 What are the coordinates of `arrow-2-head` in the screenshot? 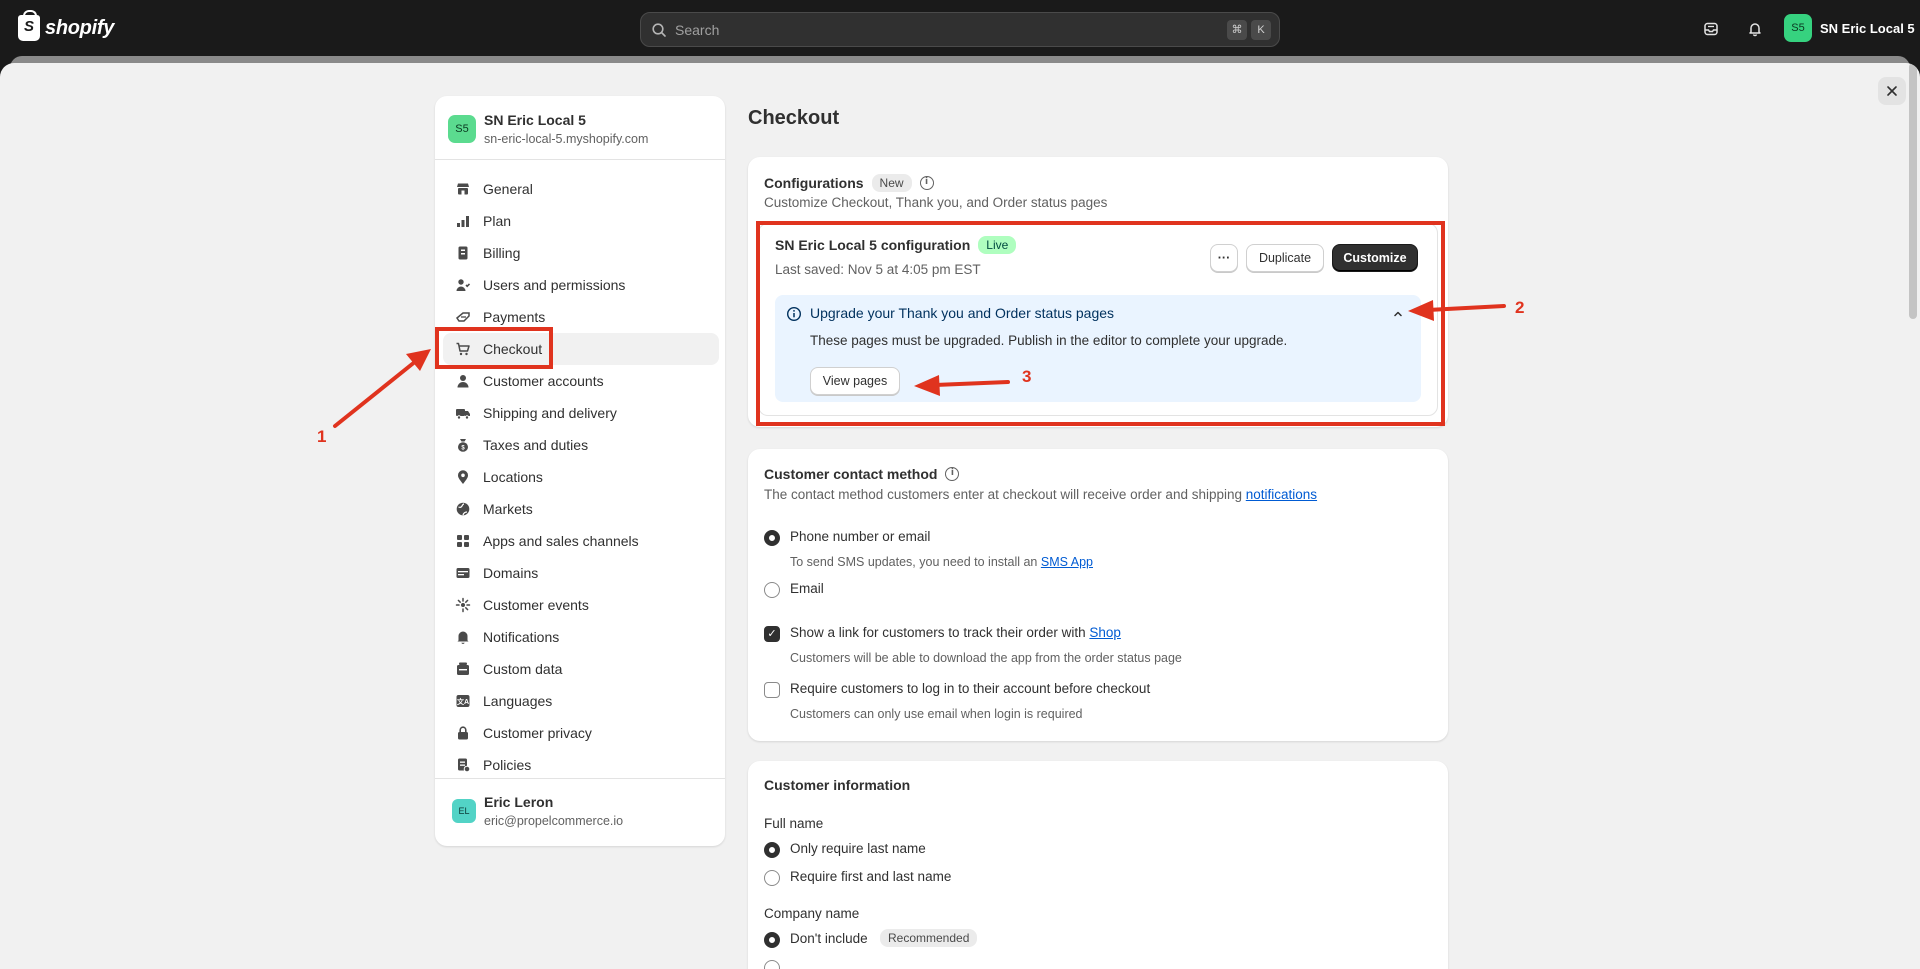 It's located at (1421, 310).